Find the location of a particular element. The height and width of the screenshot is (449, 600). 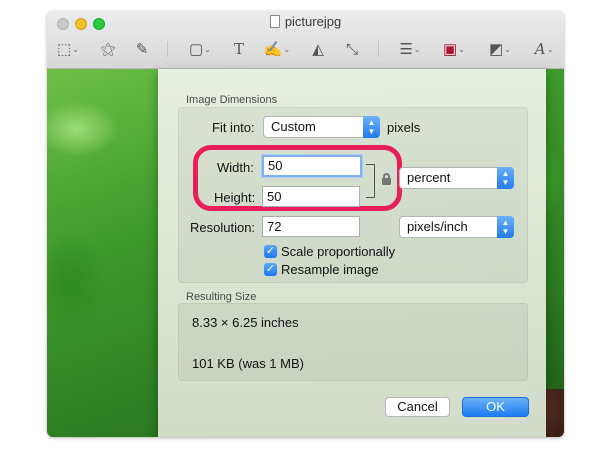

text-icon: T is located at coordinates (238, 49).